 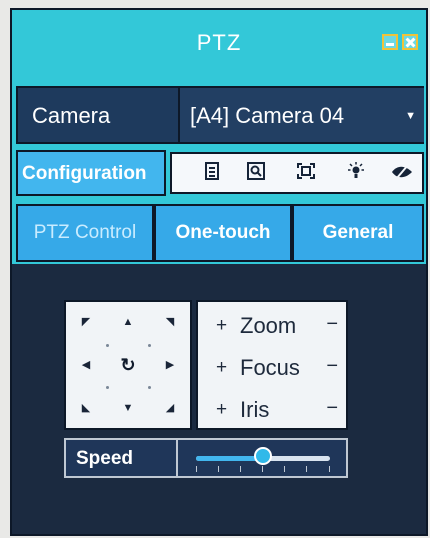 I want to click on iris-close-button: −, so click(x=332, y=408).